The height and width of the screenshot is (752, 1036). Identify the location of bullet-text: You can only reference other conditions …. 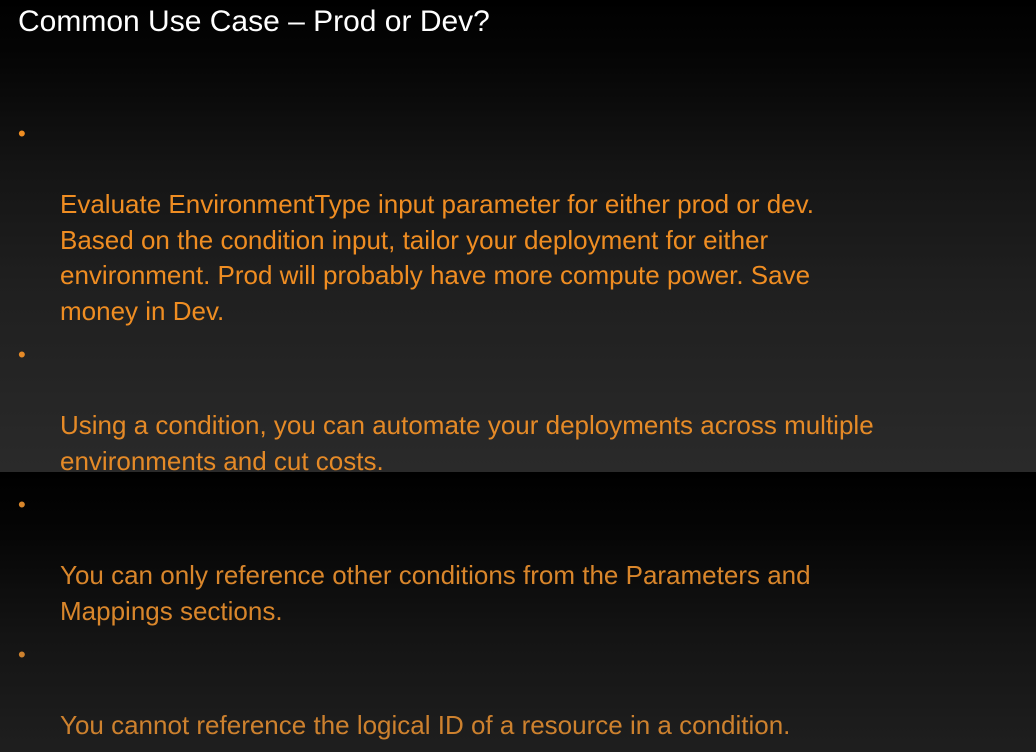
(435, 593).